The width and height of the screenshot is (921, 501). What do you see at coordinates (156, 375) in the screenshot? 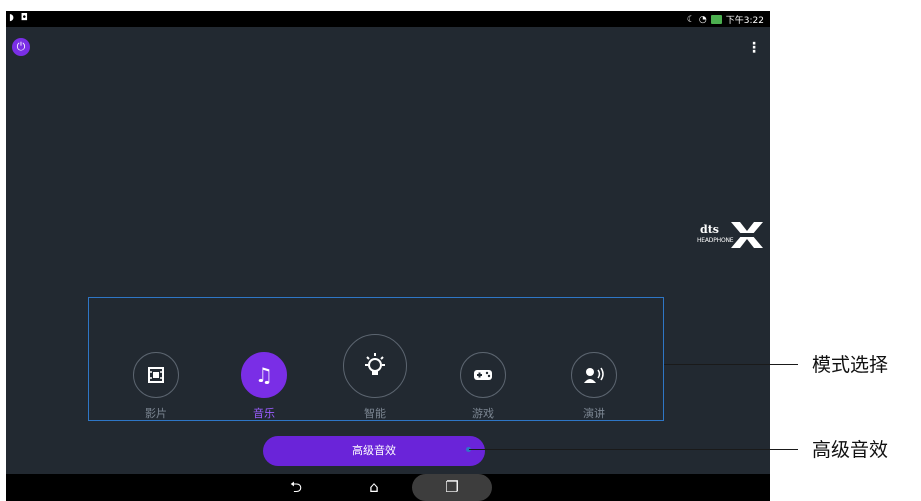
I see `film-icon` at bounding box center [156, 375].